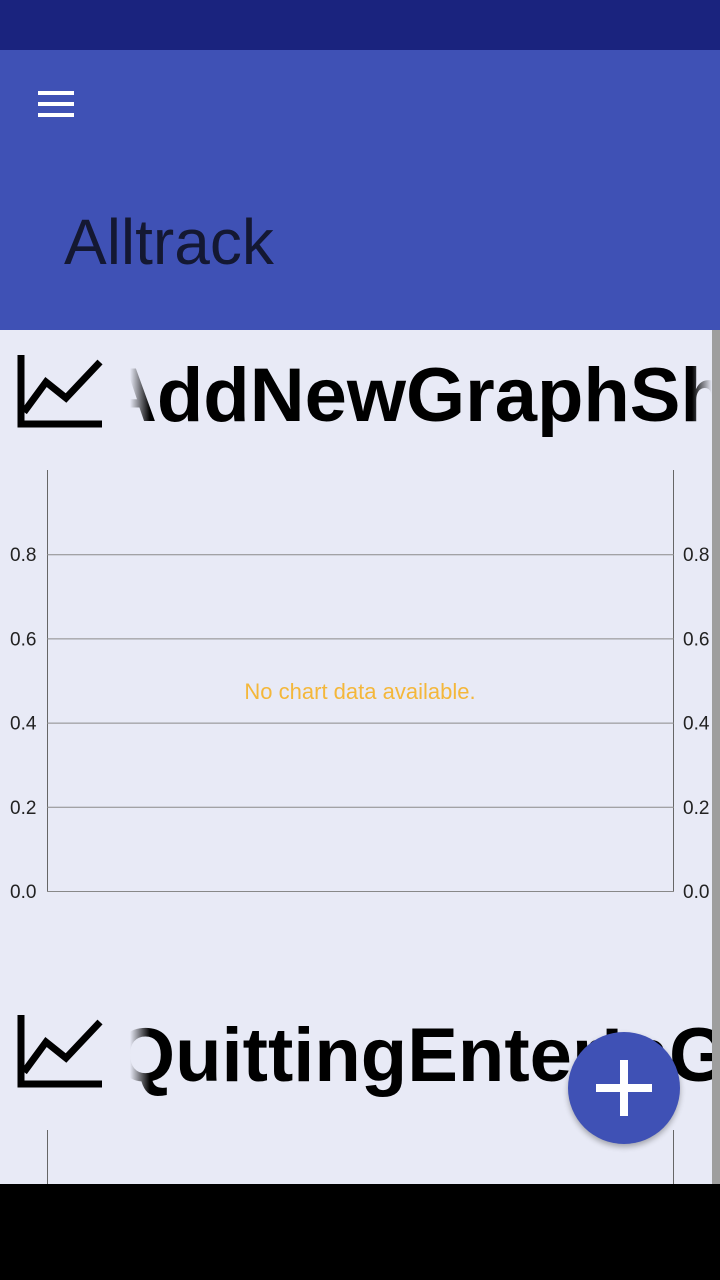 The width and height of the screenshot is (720, 1280). Describe the element at coordinates (624, 1088) in the screenshot. I see `add-graph-button` at that location.